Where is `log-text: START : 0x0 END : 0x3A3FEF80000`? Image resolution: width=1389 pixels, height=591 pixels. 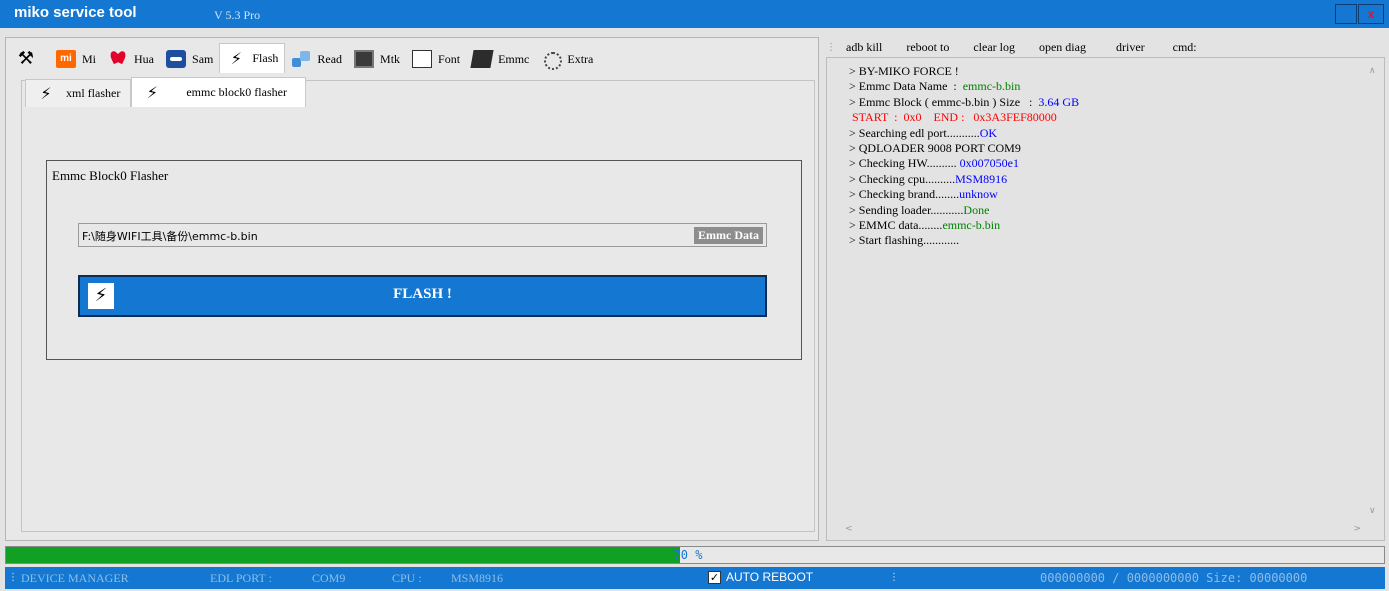 log-text: START : 0x0 END : 0x3A3FEF80000 is located at coordinates (953, 117).